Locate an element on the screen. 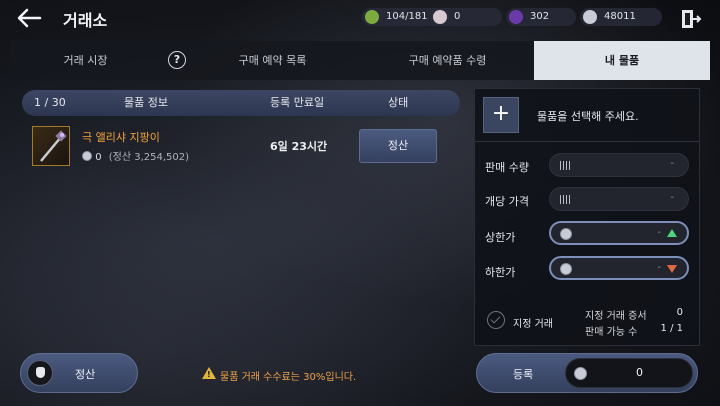 Image resolution: width=720 pixels, height=406 pixels. register-button: 등록 0 is located at coordinates (587, 373).